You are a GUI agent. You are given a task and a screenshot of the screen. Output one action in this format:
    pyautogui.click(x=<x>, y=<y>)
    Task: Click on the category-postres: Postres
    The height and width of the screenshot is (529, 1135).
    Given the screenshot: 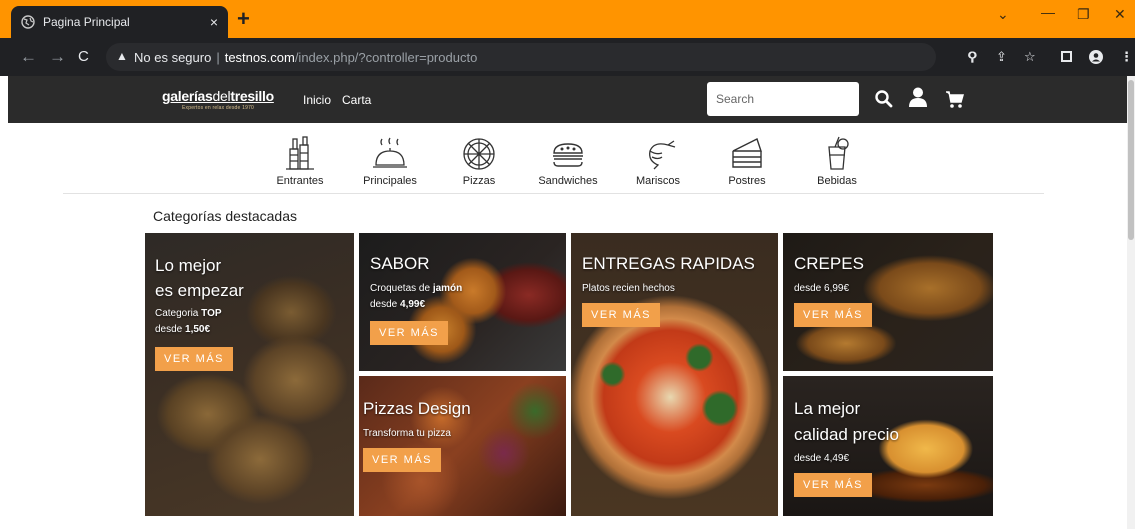 What is the action you would take?
    pyautogui.click(x=747, y=161)
    